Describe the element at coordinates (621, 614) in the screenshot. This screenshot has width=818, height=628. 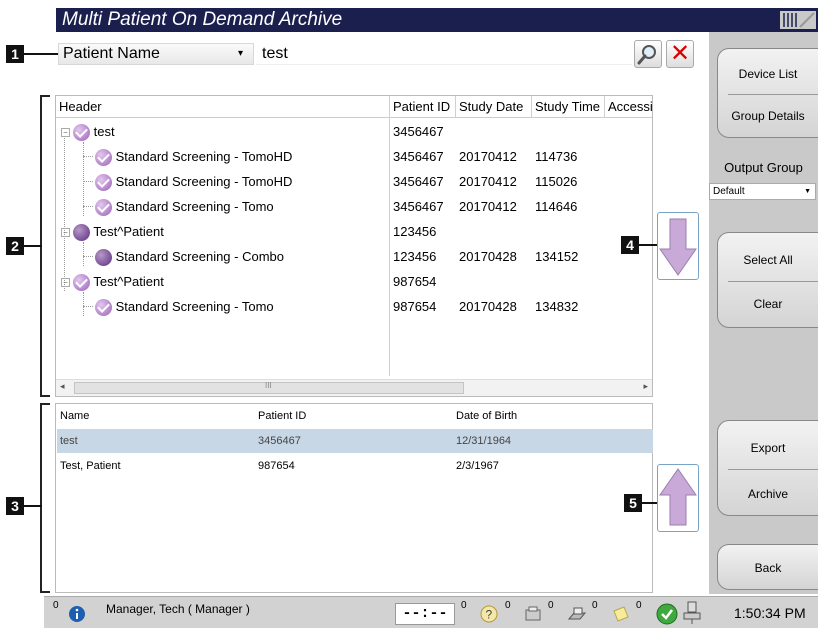
I see `note-icon` at that location.